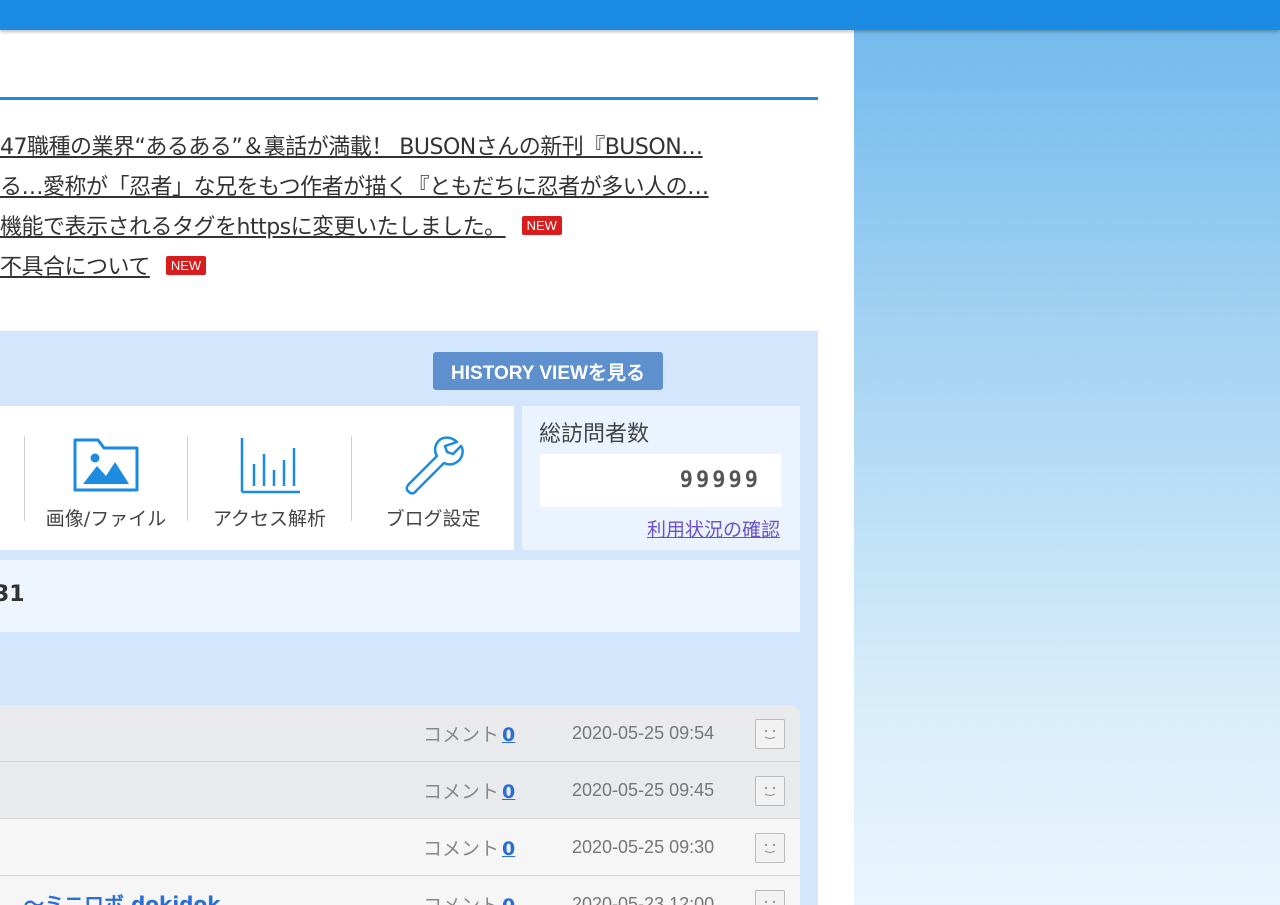 This screenshot has width=1280, height=905. Describe the element at coordinates (400, 847) in the screenshot. I see `table-row: コメント 0 2020-05-25 09:30` at that location.